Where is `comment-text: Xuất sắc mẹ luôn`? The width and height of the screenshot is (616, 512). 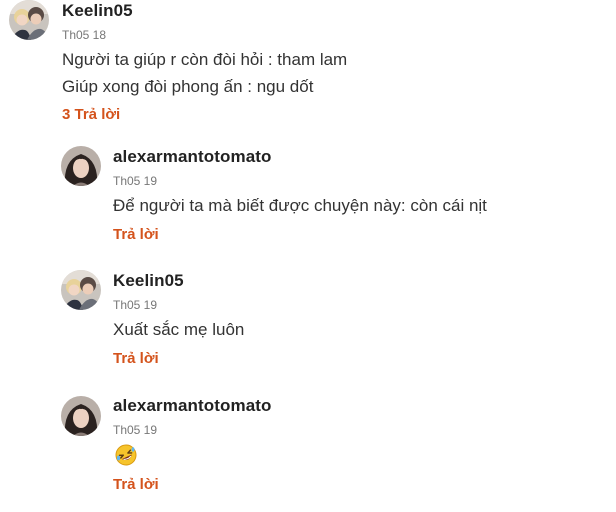
comment-text: Xuất sắc mẹ luôn is located at coordinates (179, 329).